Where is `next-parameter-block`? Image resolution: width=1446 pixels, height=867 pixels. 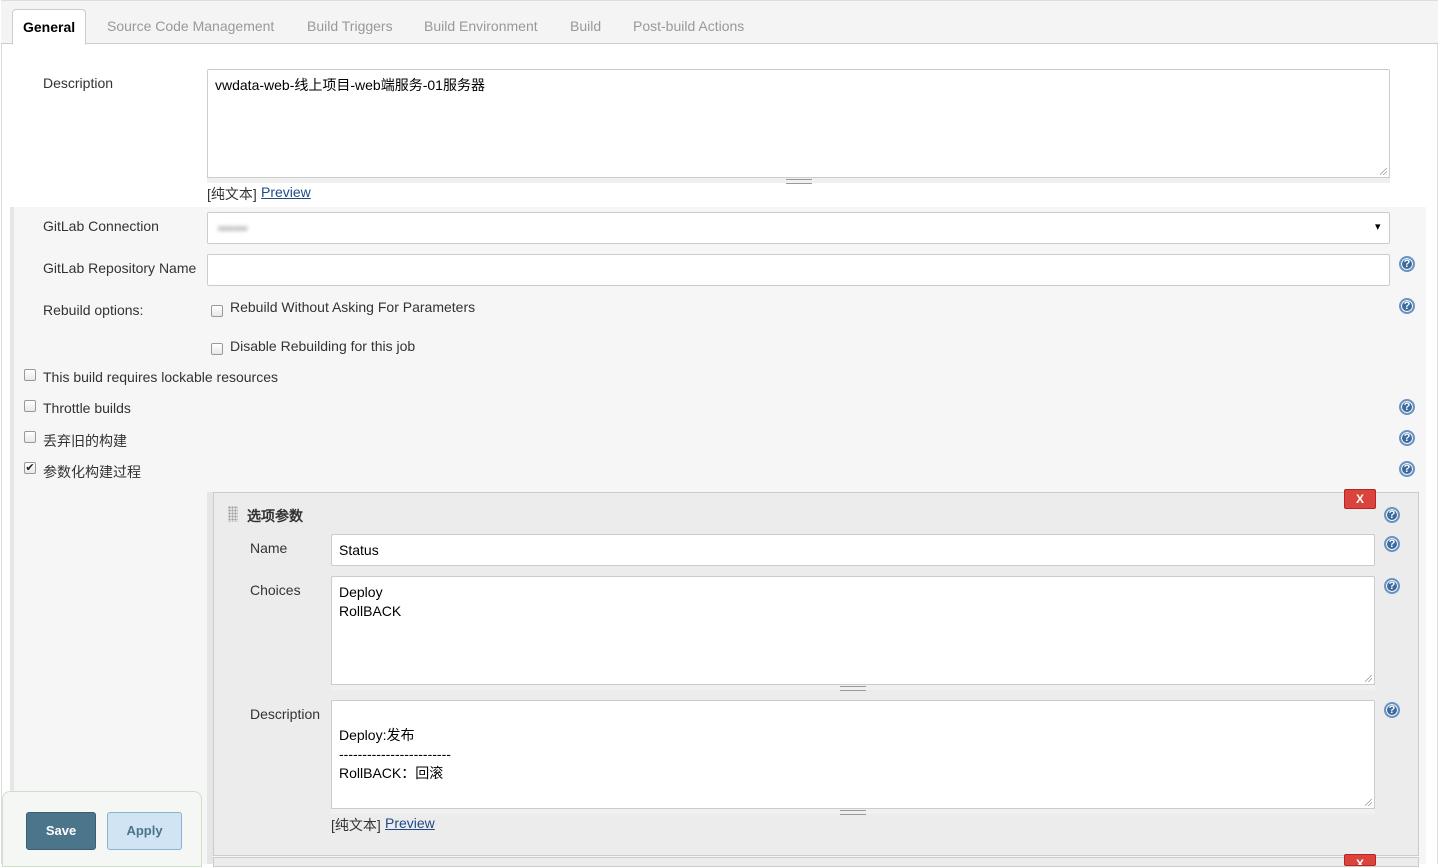 next-parameter-block is located at coordinates (816, 862).